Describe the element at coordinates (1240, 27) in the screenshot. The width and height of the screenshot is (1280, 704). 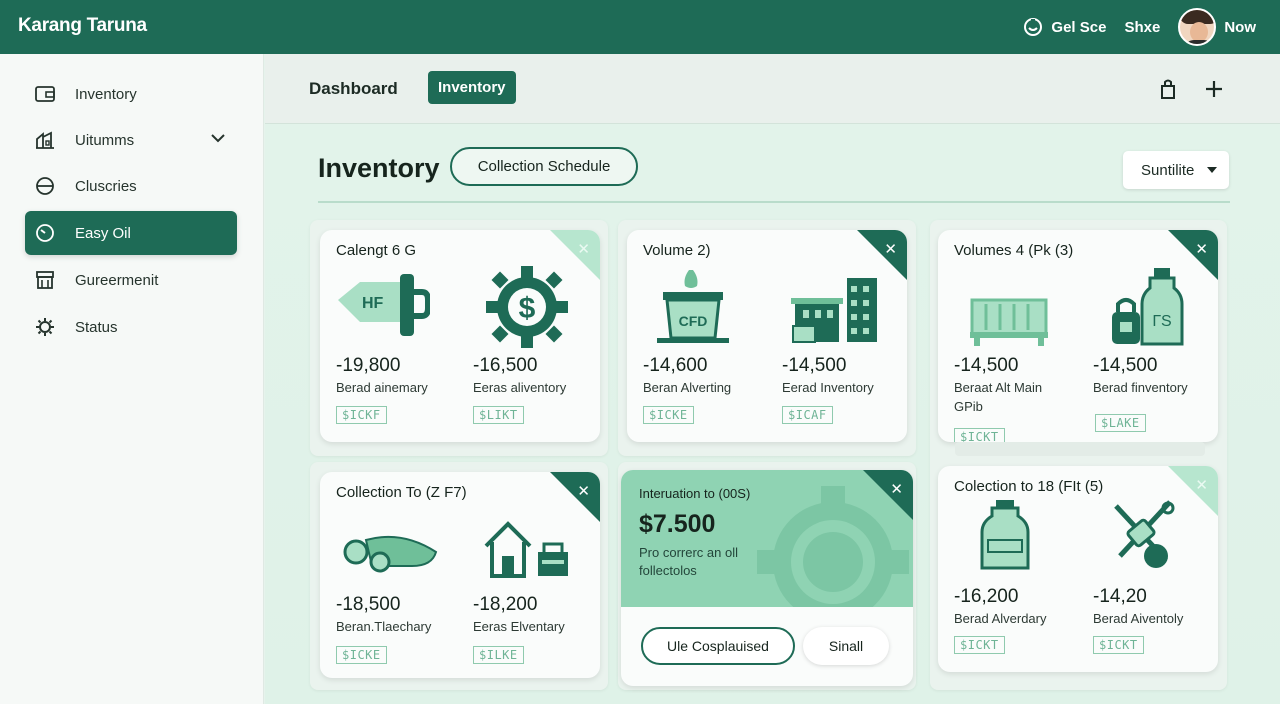
I see `user-menu-label: Now` at that location.